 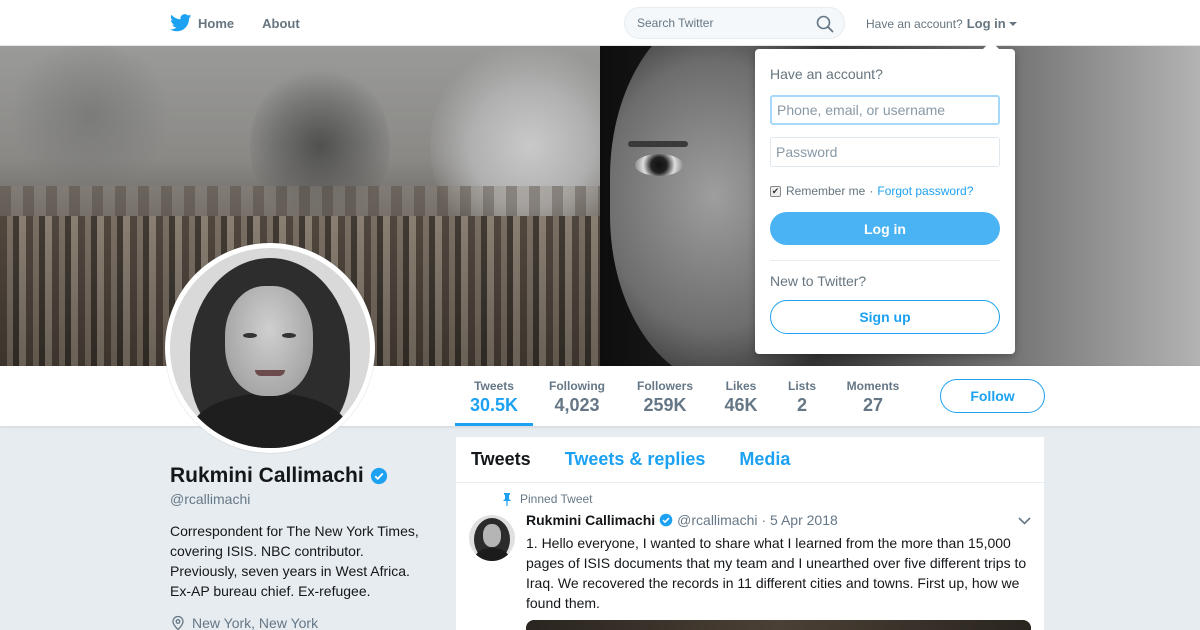 I want to click on follow-button: Follow, so click(x=992, y=396).